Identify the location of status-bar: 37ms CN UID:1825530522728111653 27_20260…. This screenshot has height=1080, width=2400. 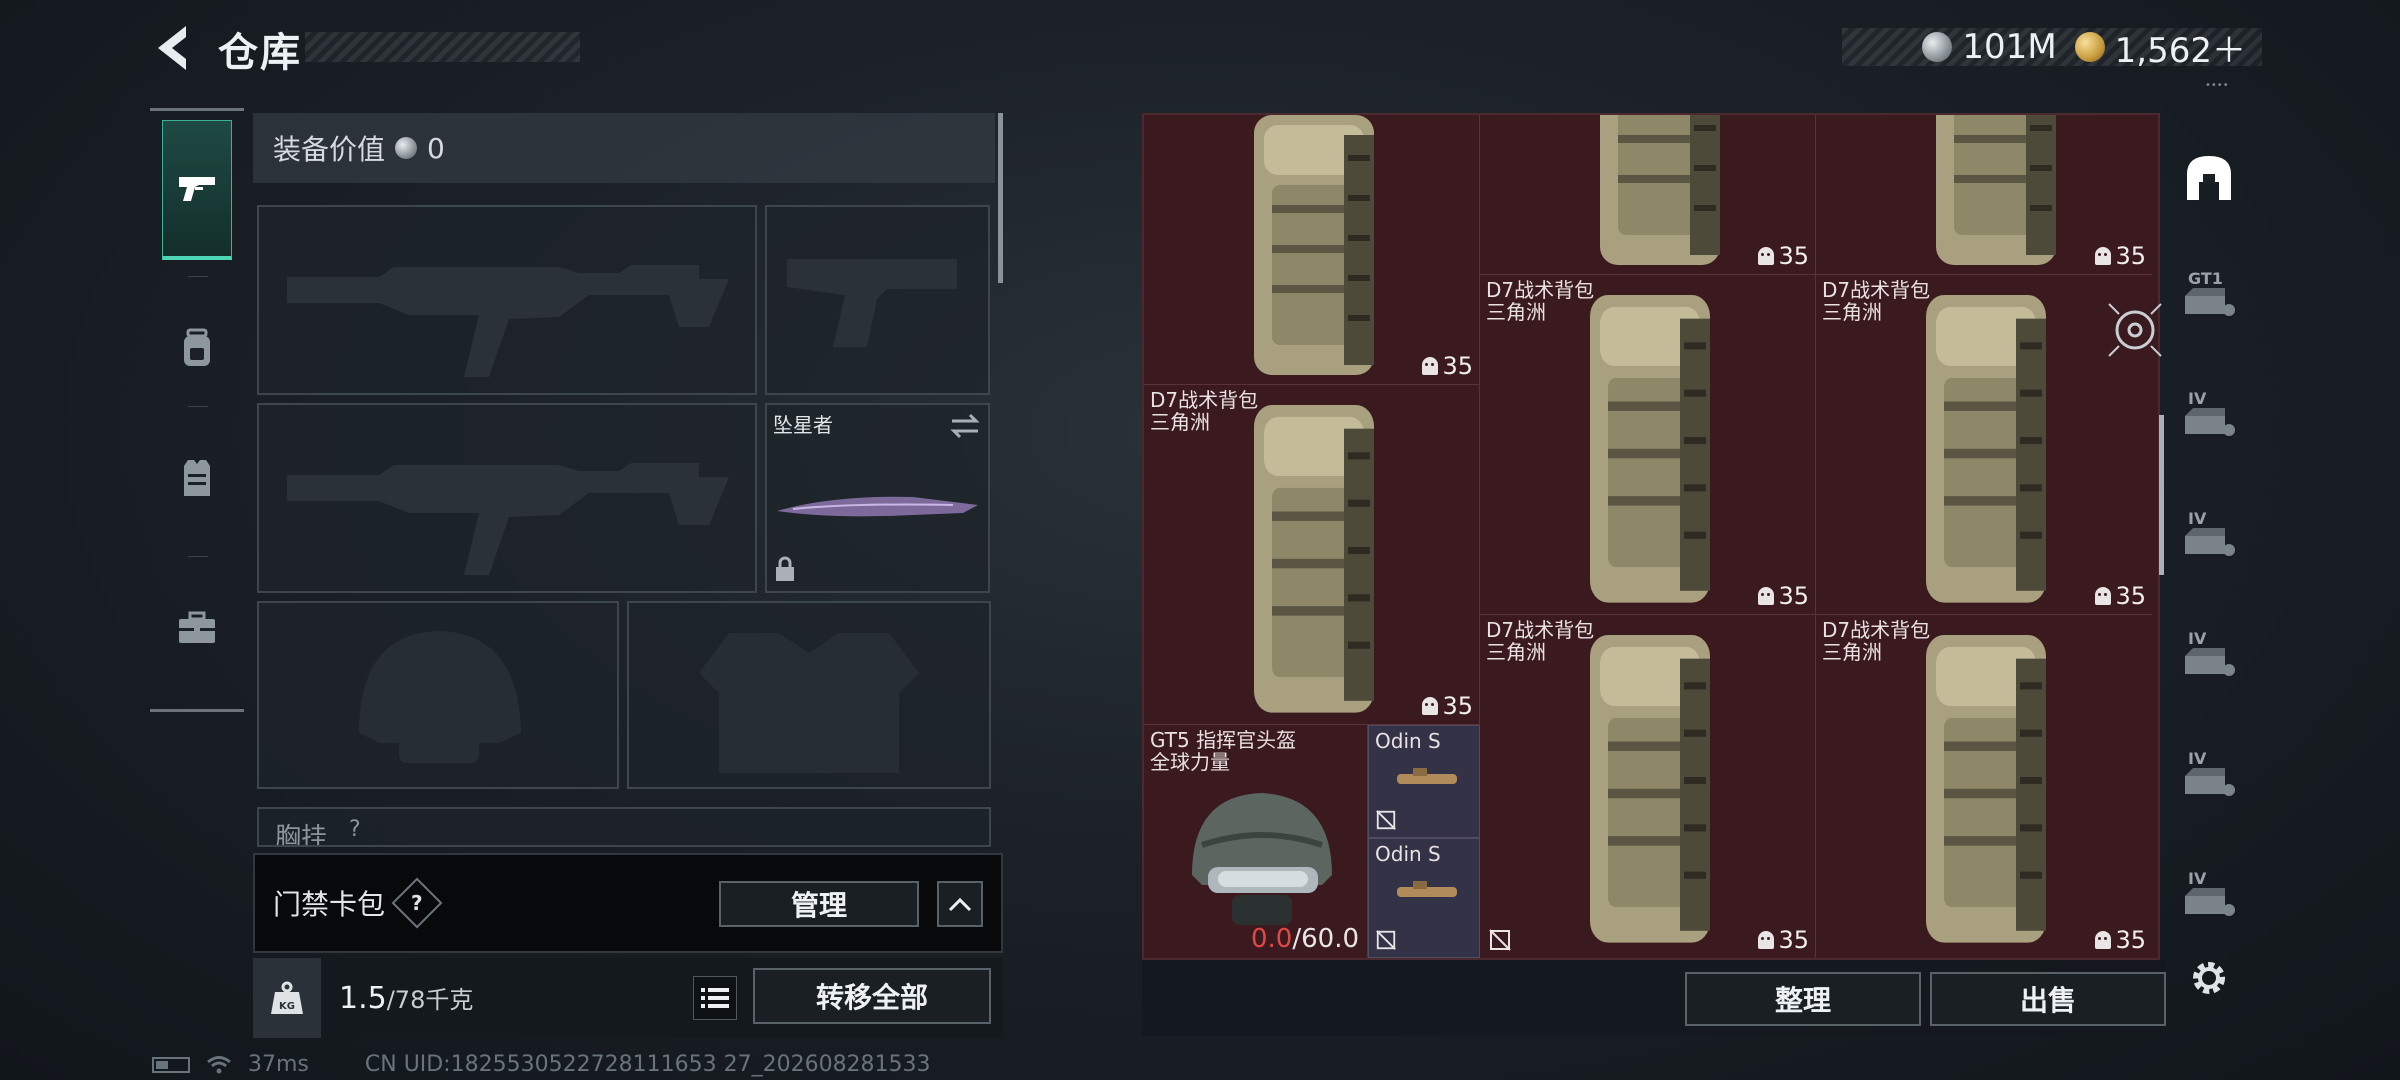
(541, 1064).